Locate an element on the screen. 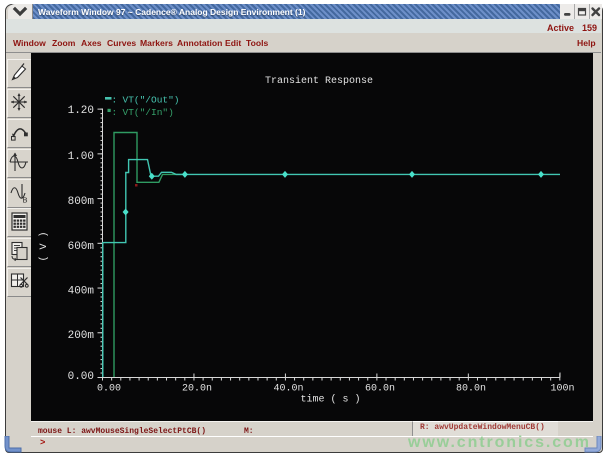 The width and height of the screenshot is (610, 458). svg-text: 200m is located at coordinates (81, 336).